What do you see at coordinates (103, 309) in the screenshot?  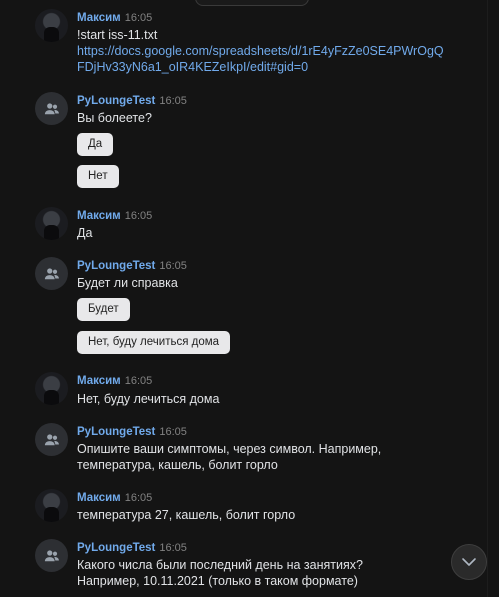 I see `keyboard-button-certificate: Будет` at bounding box center [103, 309].